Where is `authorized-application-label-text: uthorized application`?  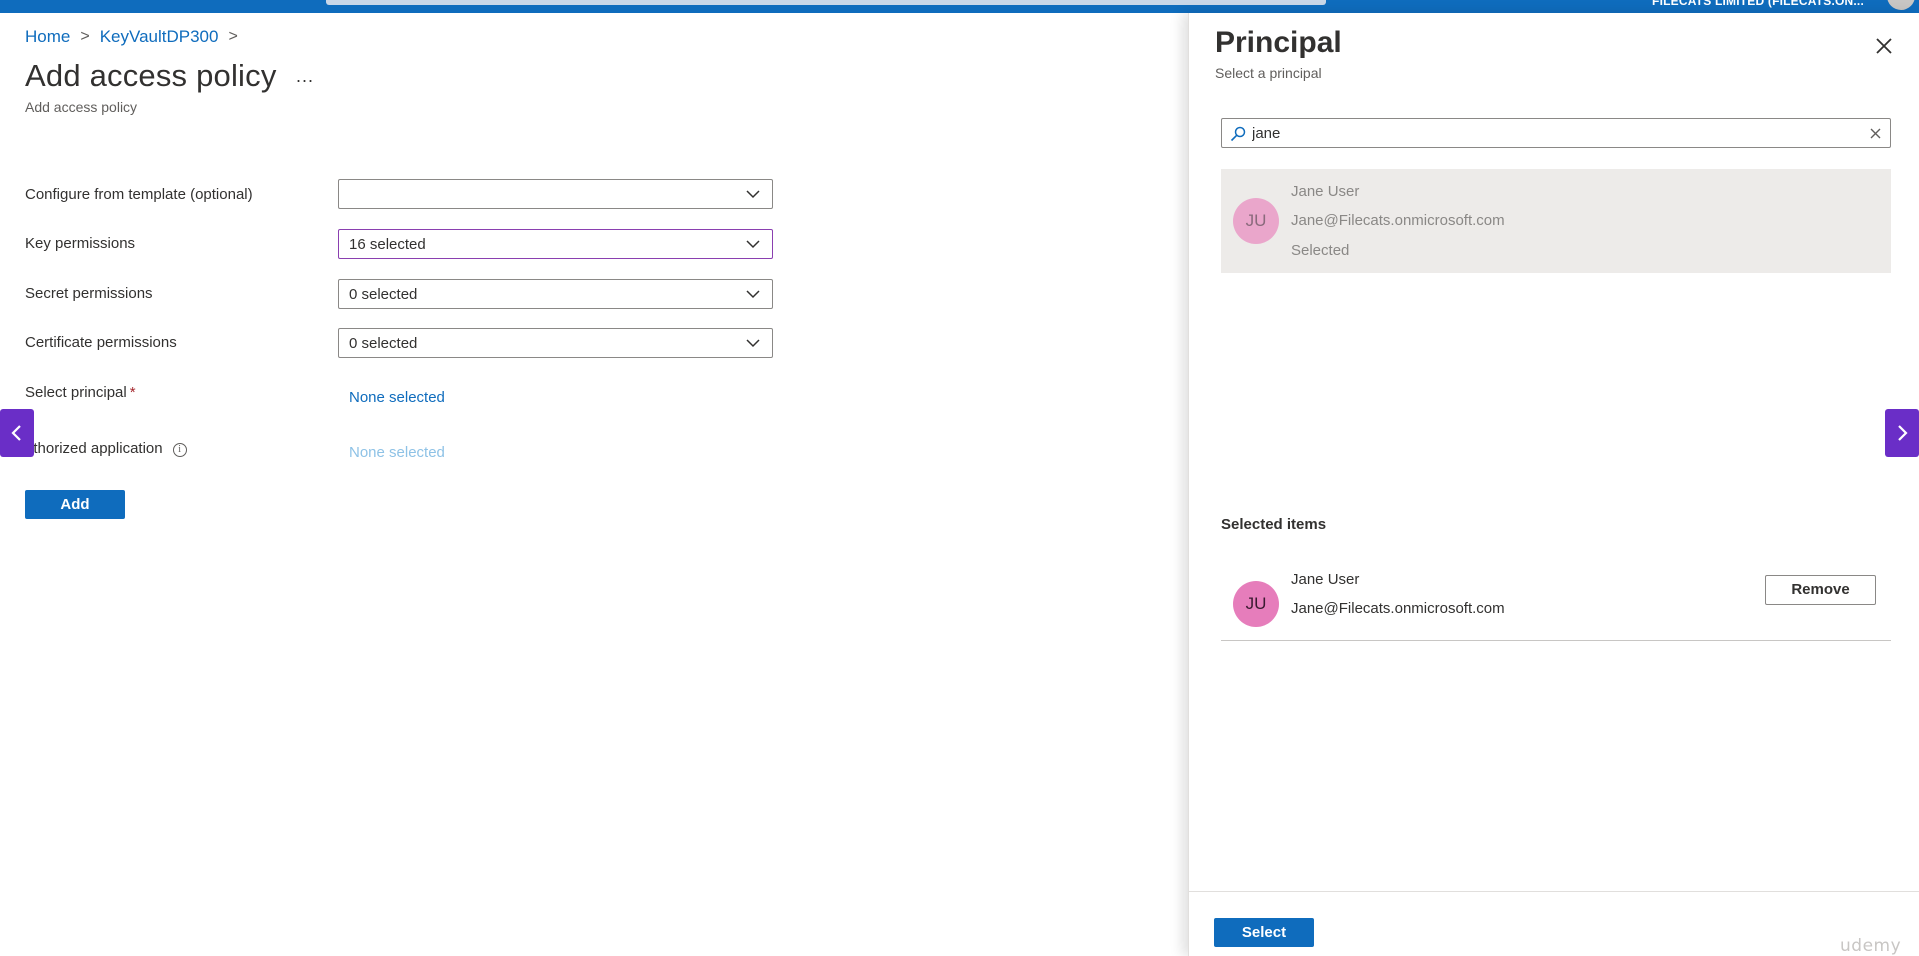
authorized-application-label-text: uthorized application is located at coordinates (94, 448).